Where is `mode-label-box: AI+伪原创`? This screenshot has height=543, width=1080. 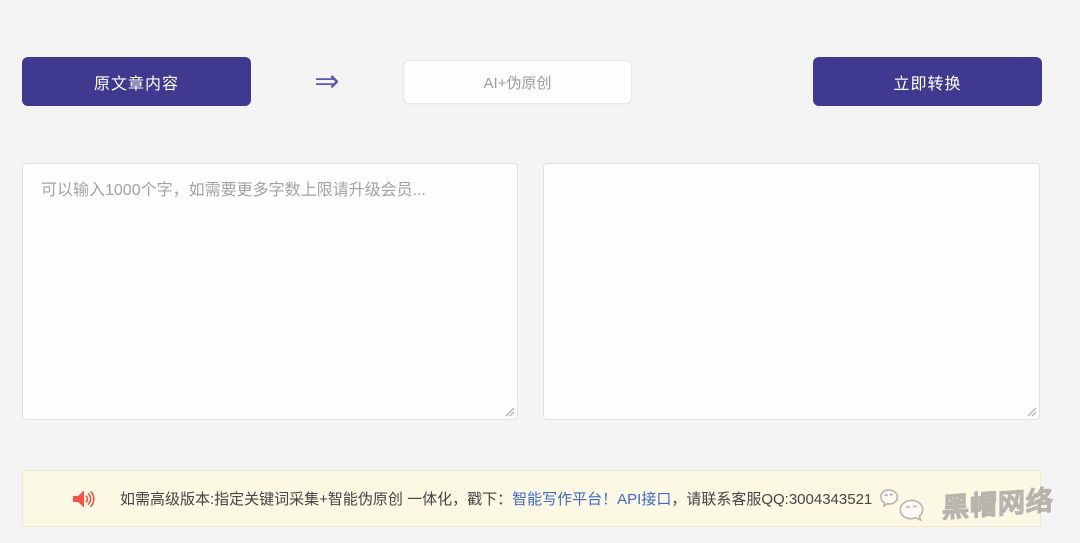
mode-label-box: AI+伪原创 is located at coordinates (517, 82).